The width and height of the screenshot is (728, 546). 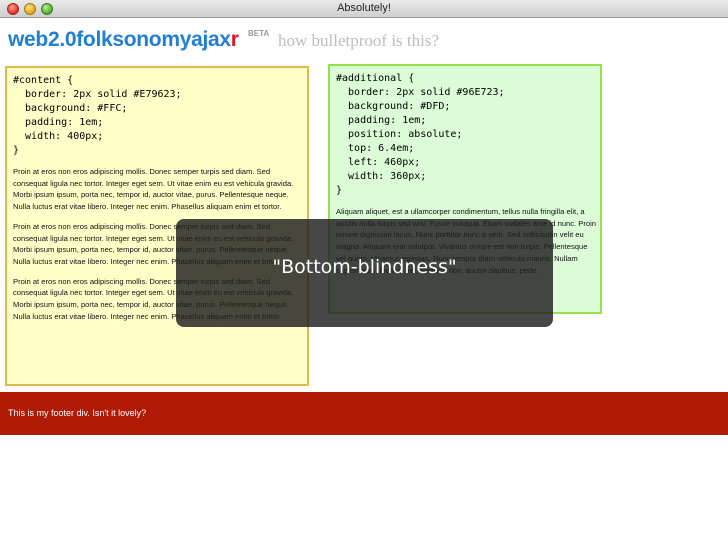 What do you see at coordinates (234, 39) in the screenshot?
I see `logo-accent-letter: r` at bounding box center [234, 39].